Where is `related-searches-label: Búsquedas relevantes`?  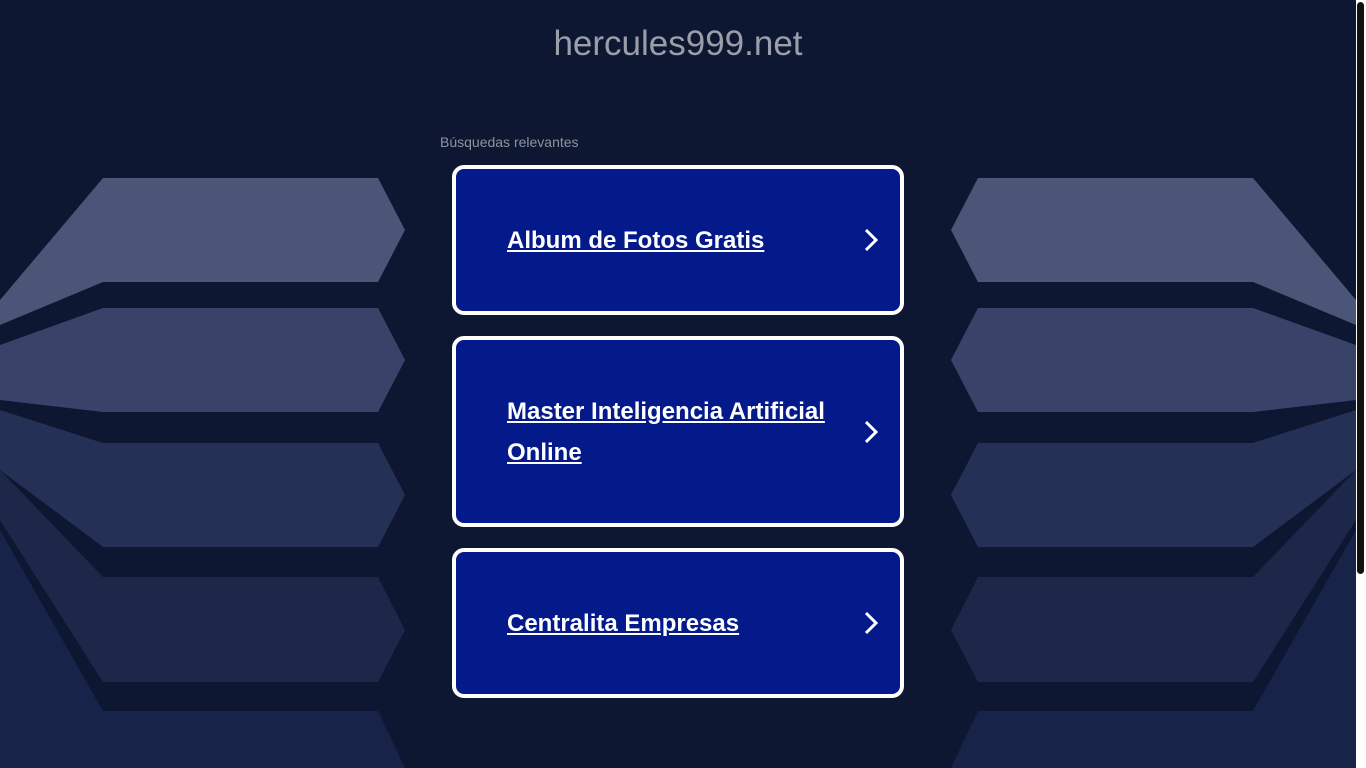
related-searches-label: Búsquedas relevantes is located at coordinates (509, 142).